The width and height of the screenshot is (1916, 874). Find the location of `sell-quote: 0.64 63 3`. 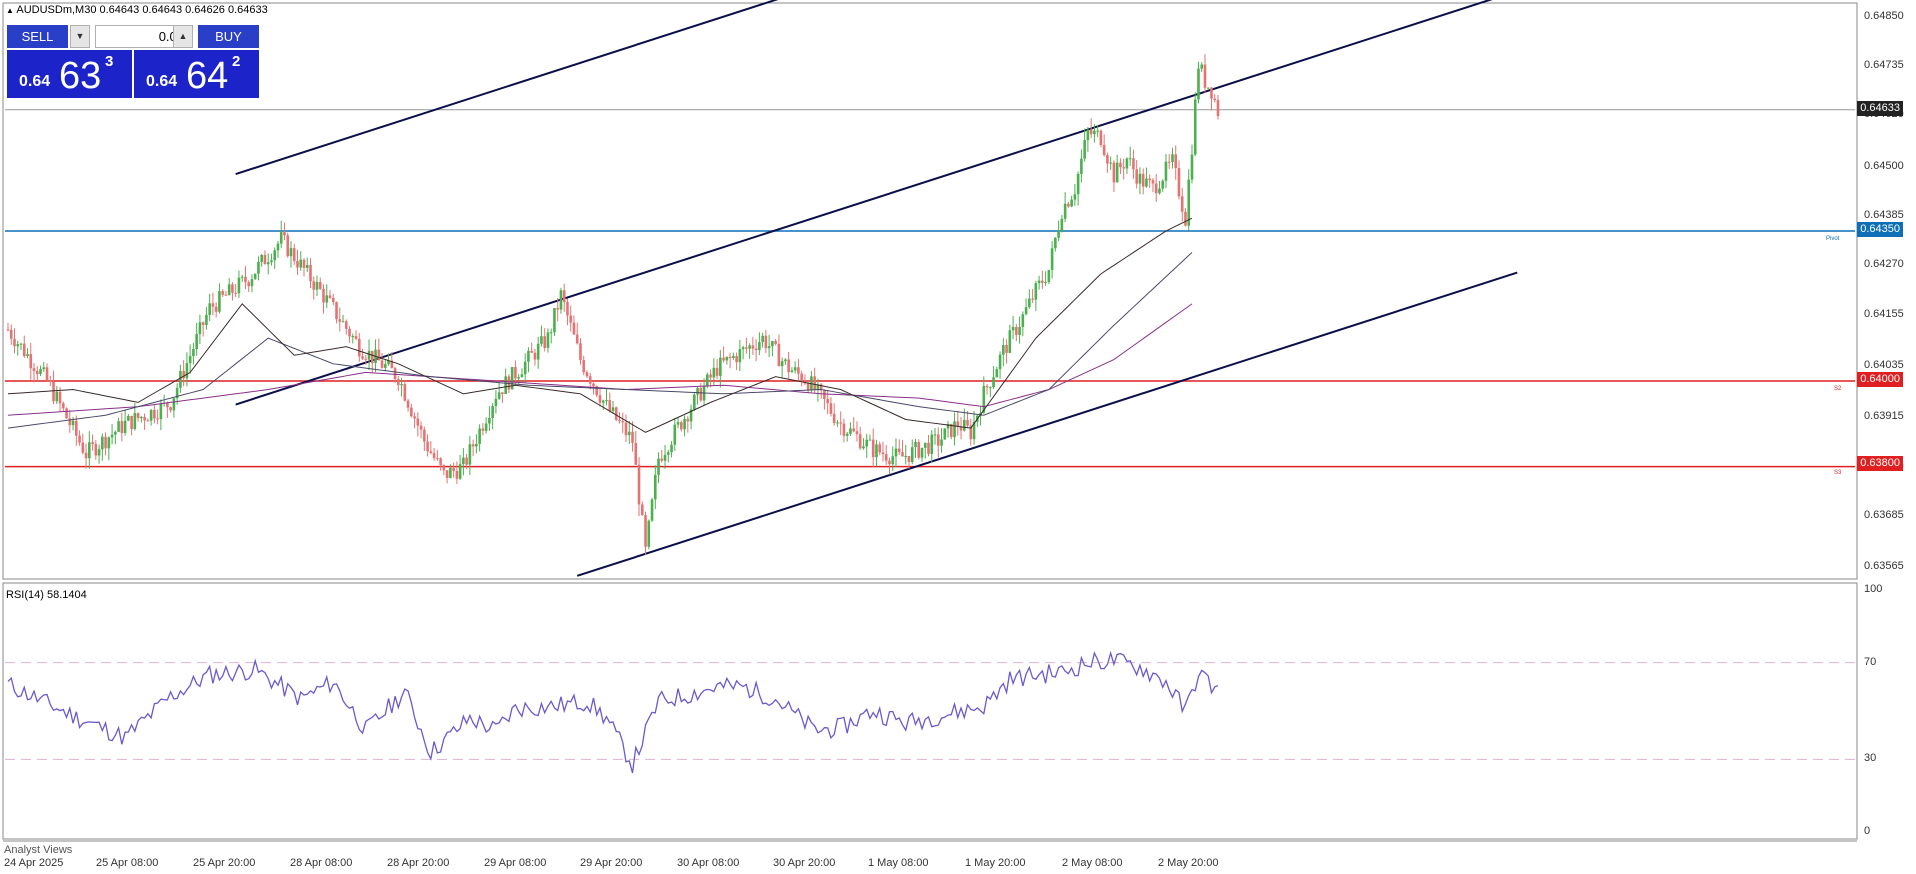

sell-quote: 0.64 63 3 is located at coordinates (69, 74).